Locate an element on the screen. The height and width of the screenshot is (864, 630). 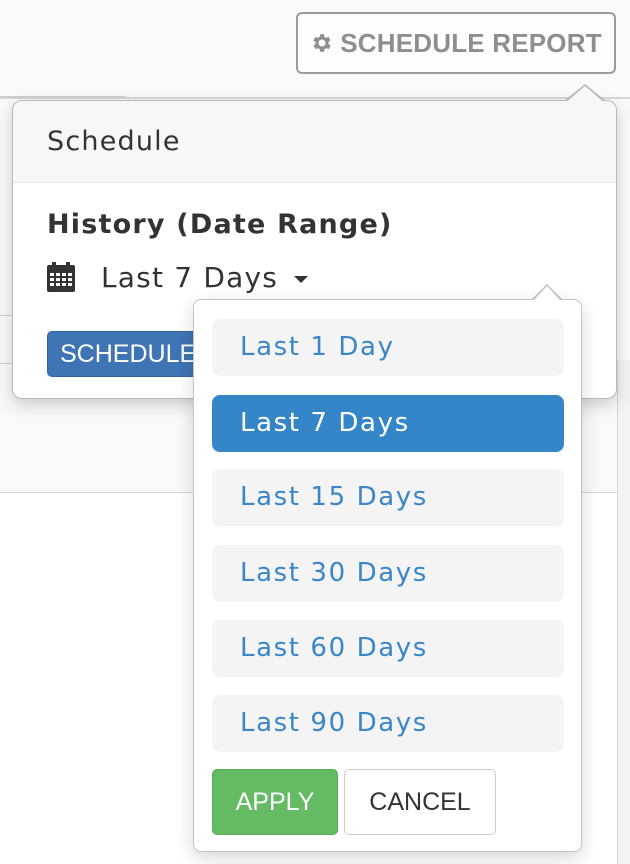
option-last-15-days: Last 15 Days is located at coordinates (388, 497).